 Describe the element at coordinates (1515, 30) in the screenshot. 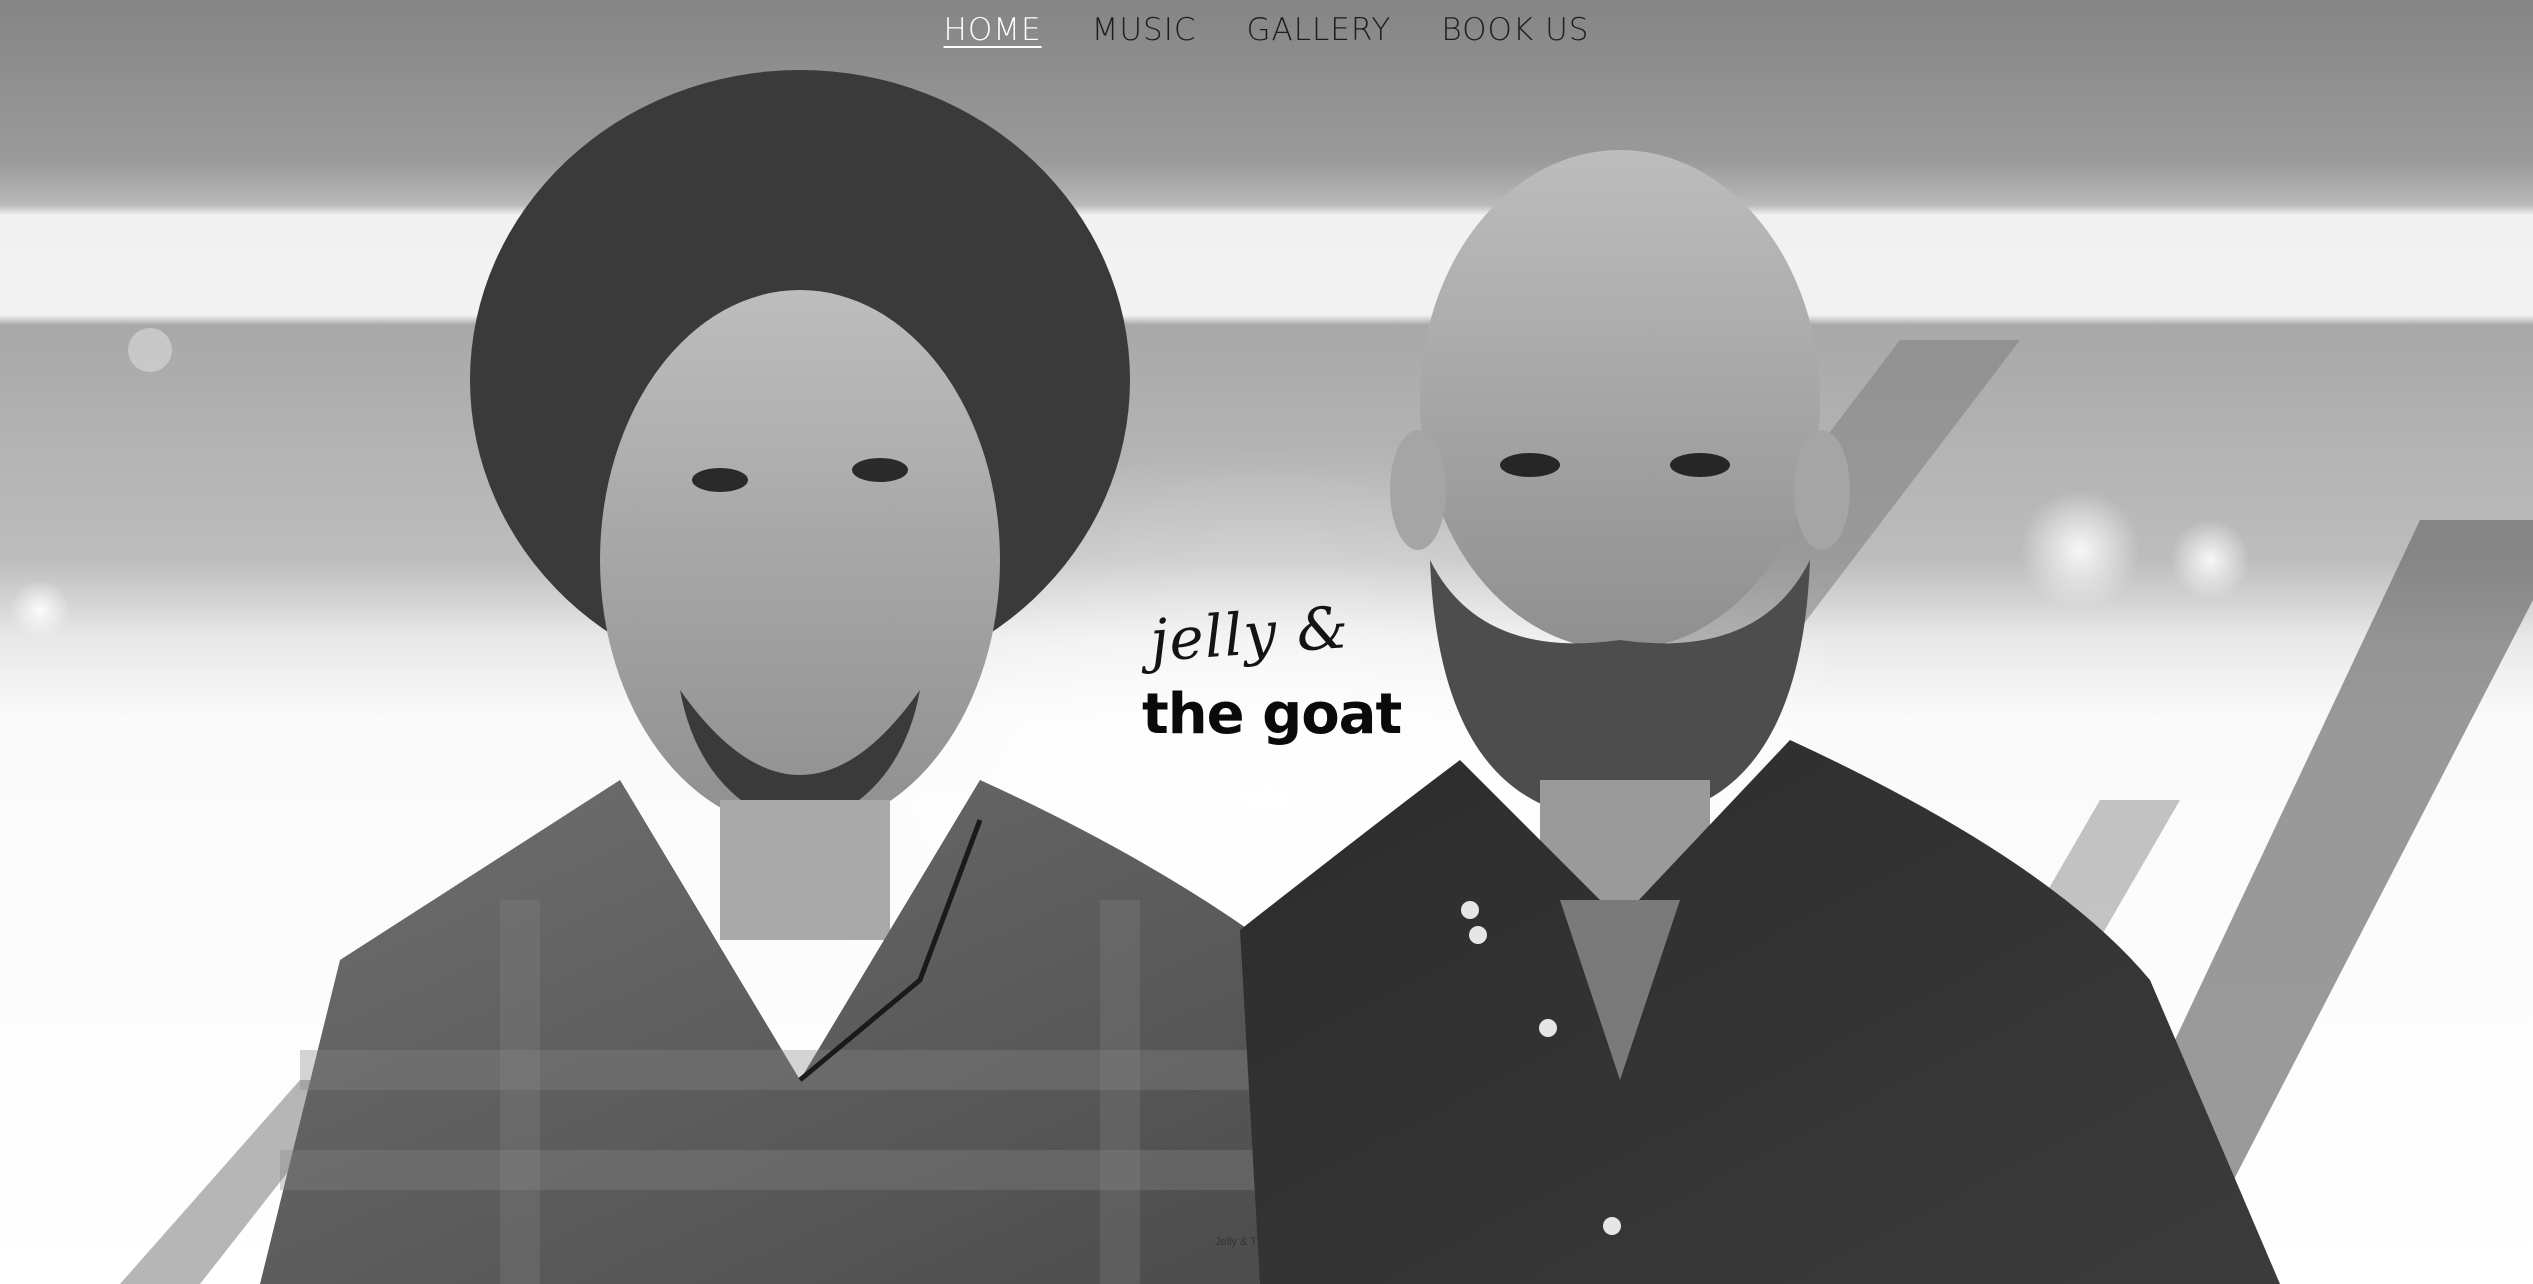

I see `nav-item-book-us: BOOK US` at that location.